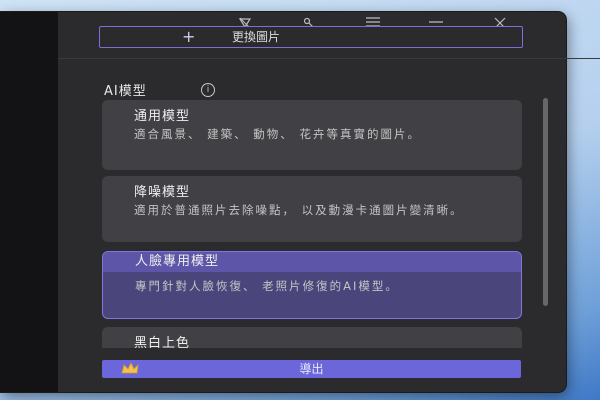 Image resolution: width=600 pixels, height=400 pixels. Describe the element at coordinates (208, 90) in the screenshot. I see `info-icon: i` at that location.